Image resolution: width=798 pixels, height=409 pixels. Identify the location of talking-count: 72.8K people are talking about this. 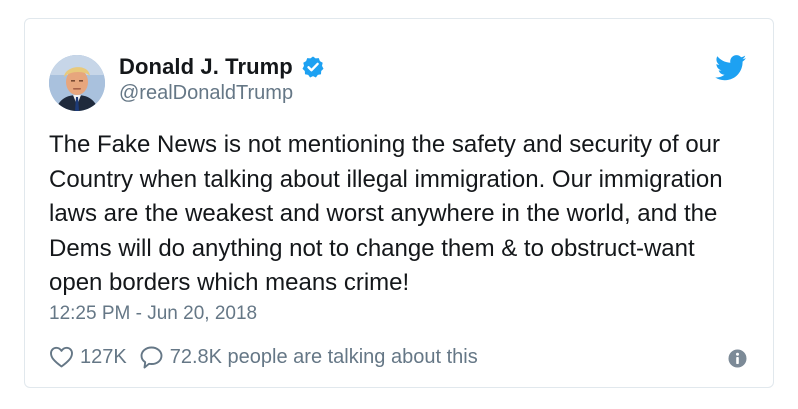
(323, 356).